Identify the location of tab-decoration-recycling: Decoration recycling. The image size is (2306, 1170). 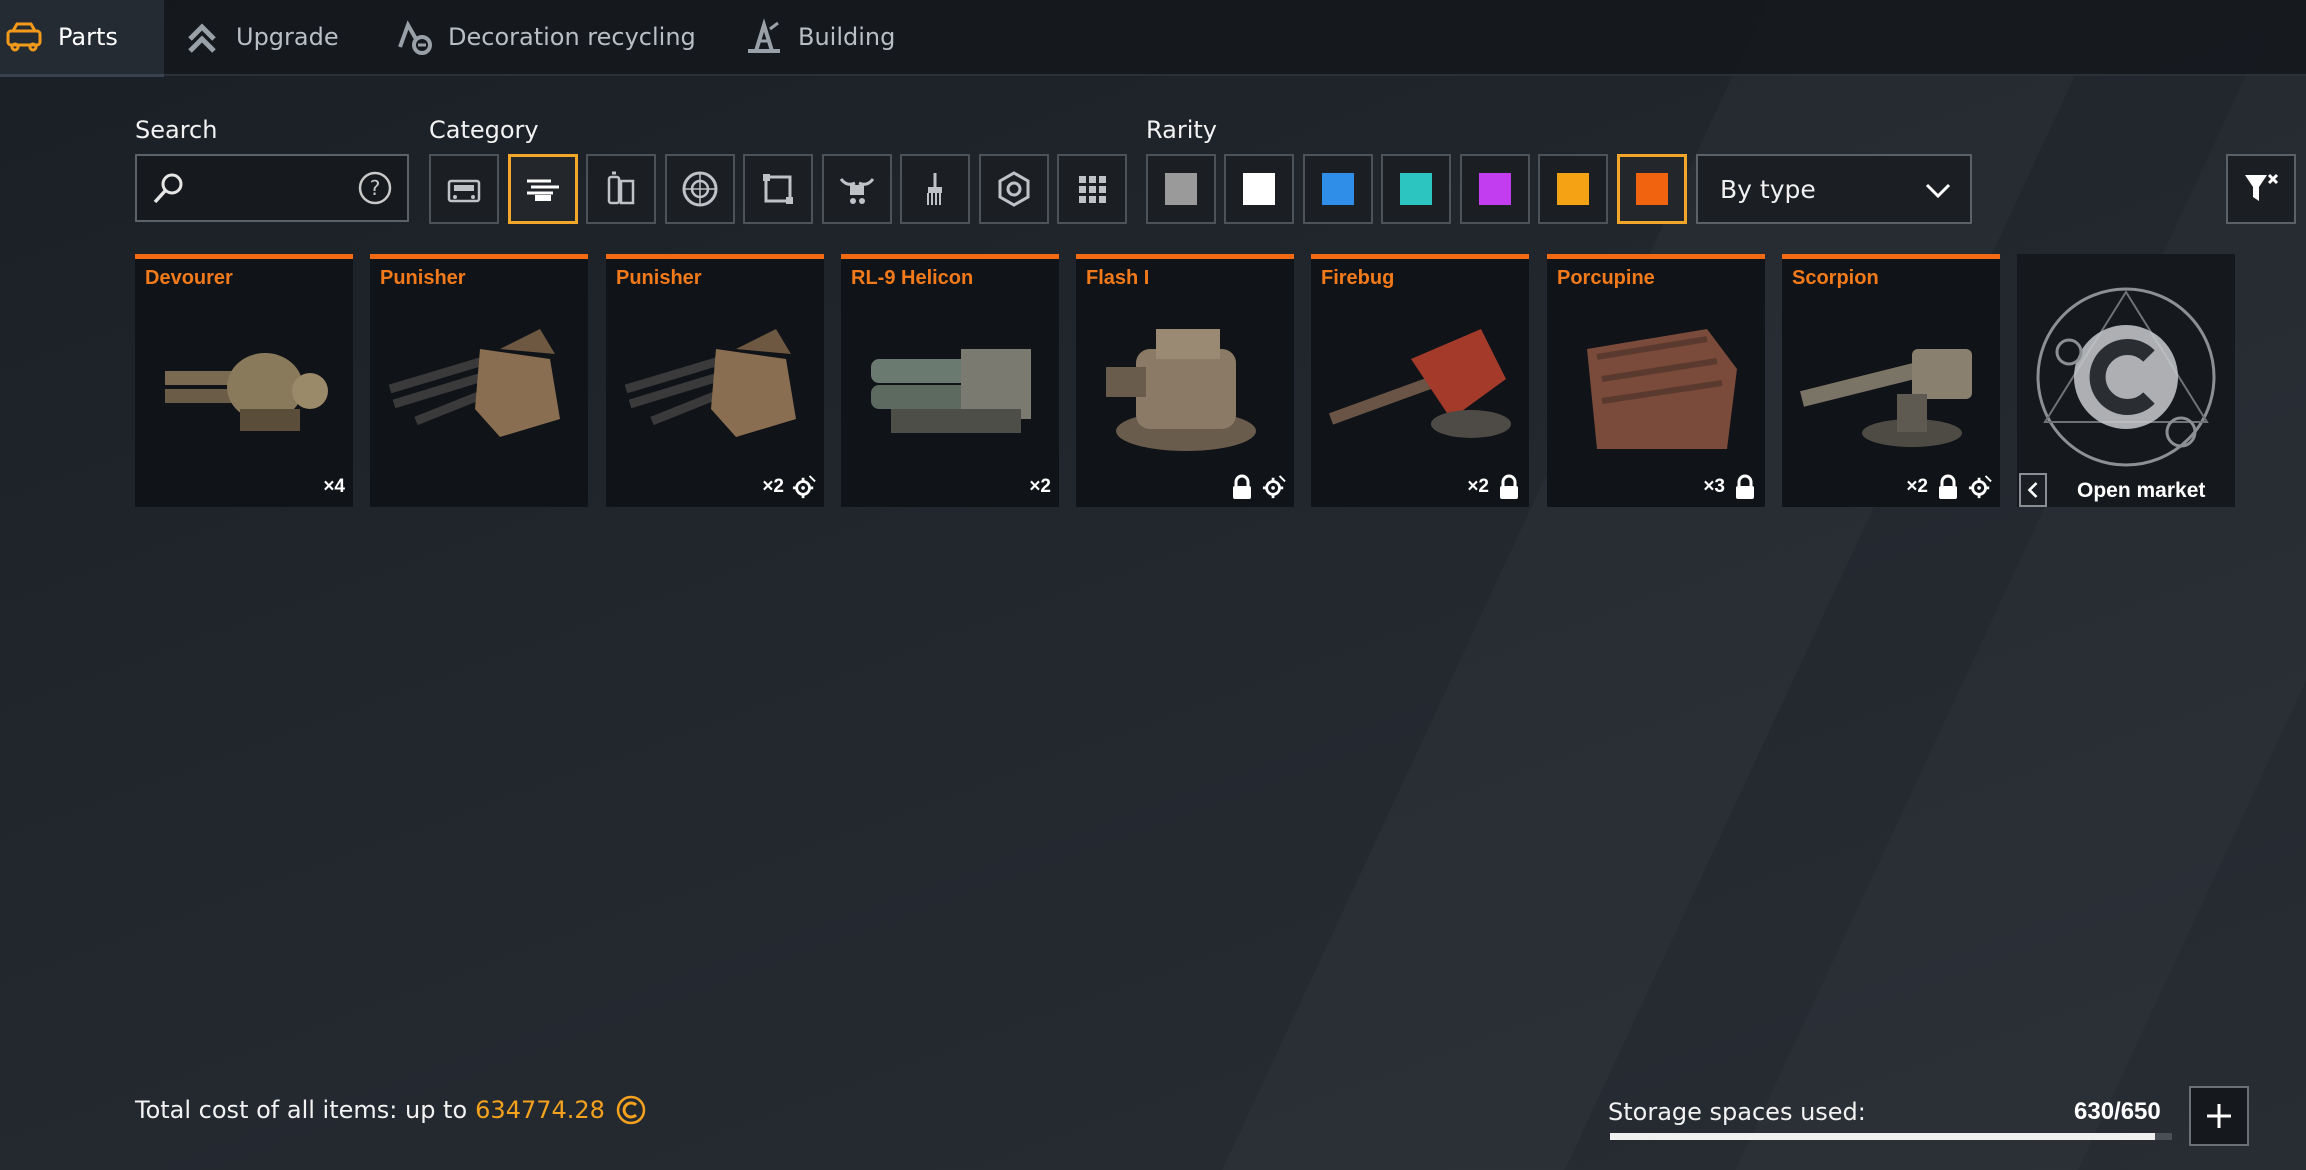
(545, 37).